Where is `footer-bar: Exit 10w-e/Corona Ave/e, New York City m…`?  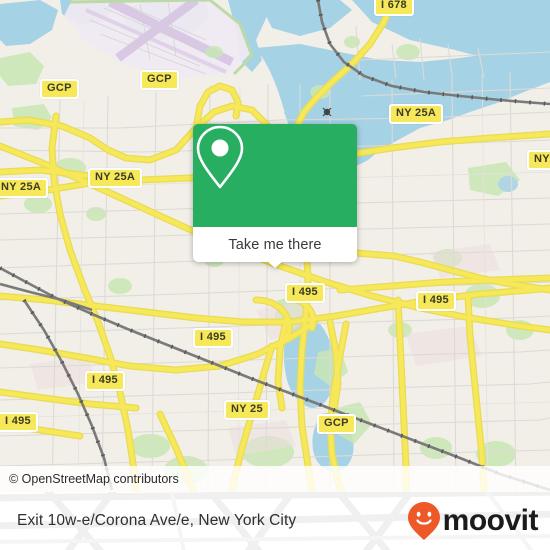 footer-bar: Exit 10w-e/Corona Ave/e, New York City m… is located at coordinates (275, 521).